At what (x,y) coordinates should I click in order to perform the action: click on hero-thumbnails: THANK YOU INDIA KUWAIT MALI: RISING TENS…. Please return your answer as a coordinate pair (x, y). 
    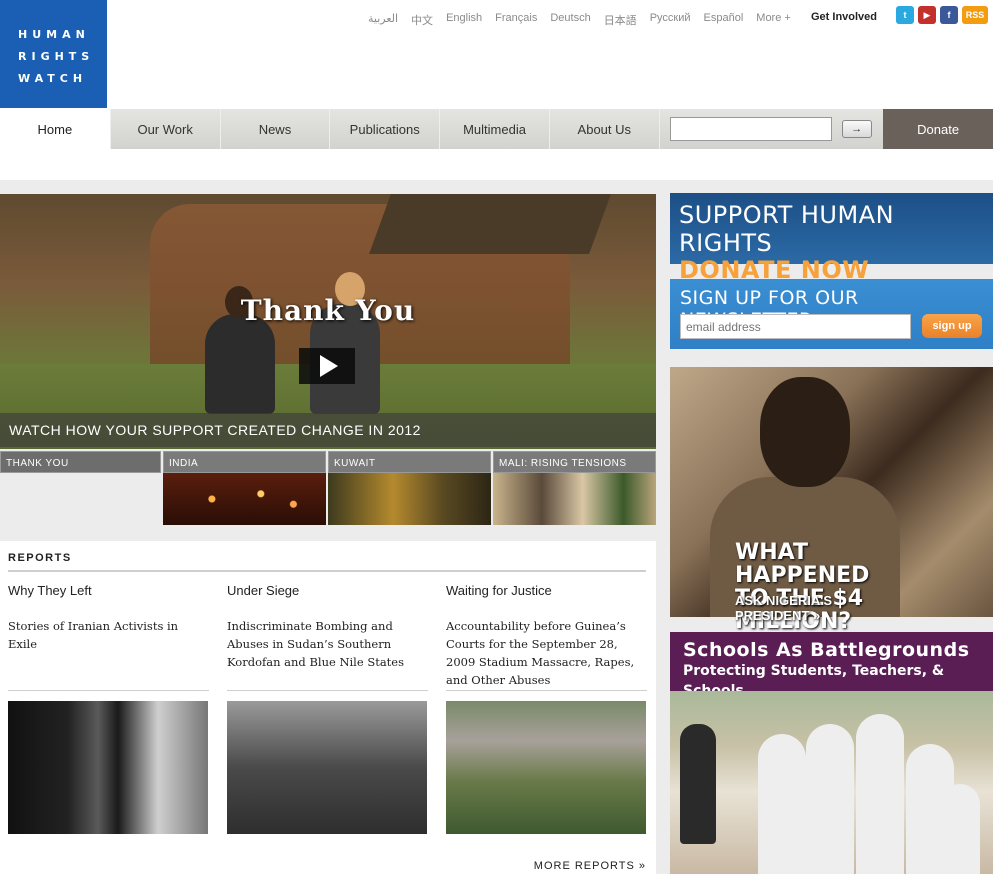
    Looking at the image, I should click on (328, 488).